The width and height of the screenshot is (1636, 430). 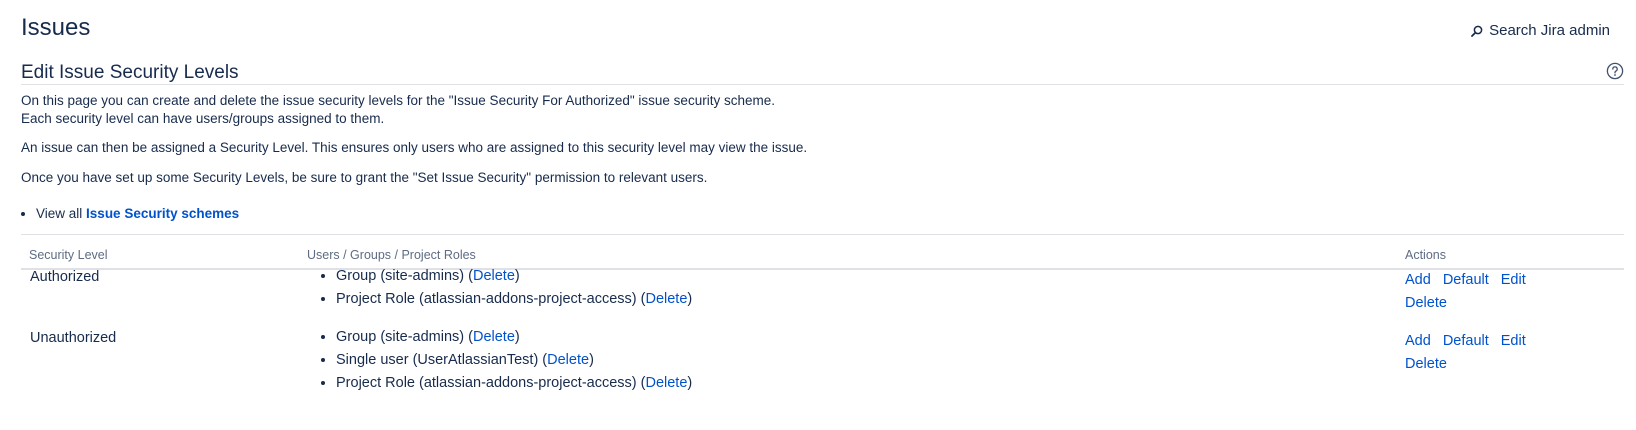 I want to click on column-header-users-groups-roles: Users / Groups / Project Roles, so click(x=391, y=255).